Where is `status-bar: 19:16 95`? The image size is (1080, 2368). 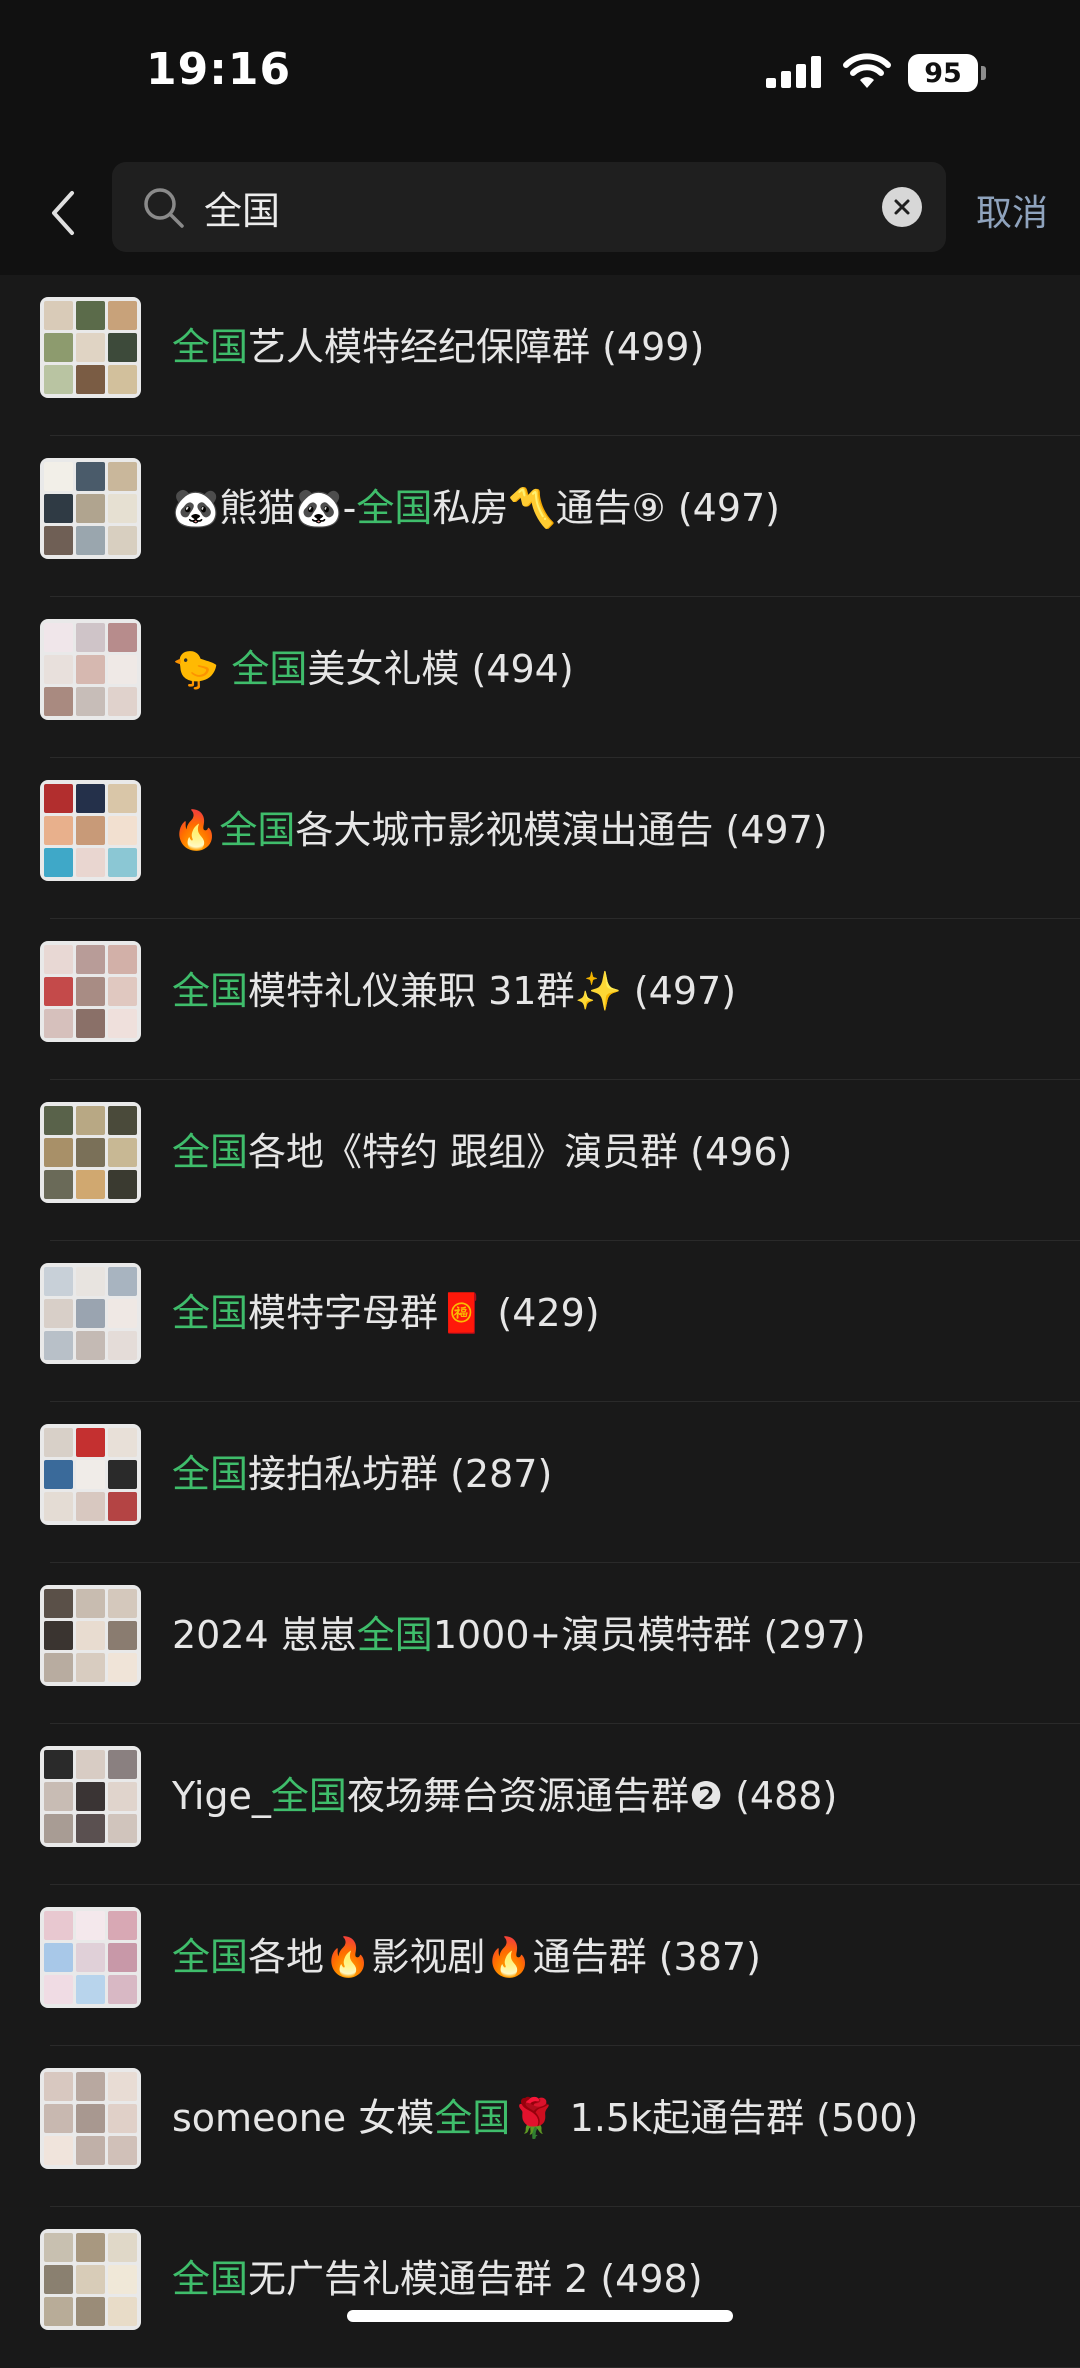
status-bar: 19:16 95 is located at coordinates (540, 75).